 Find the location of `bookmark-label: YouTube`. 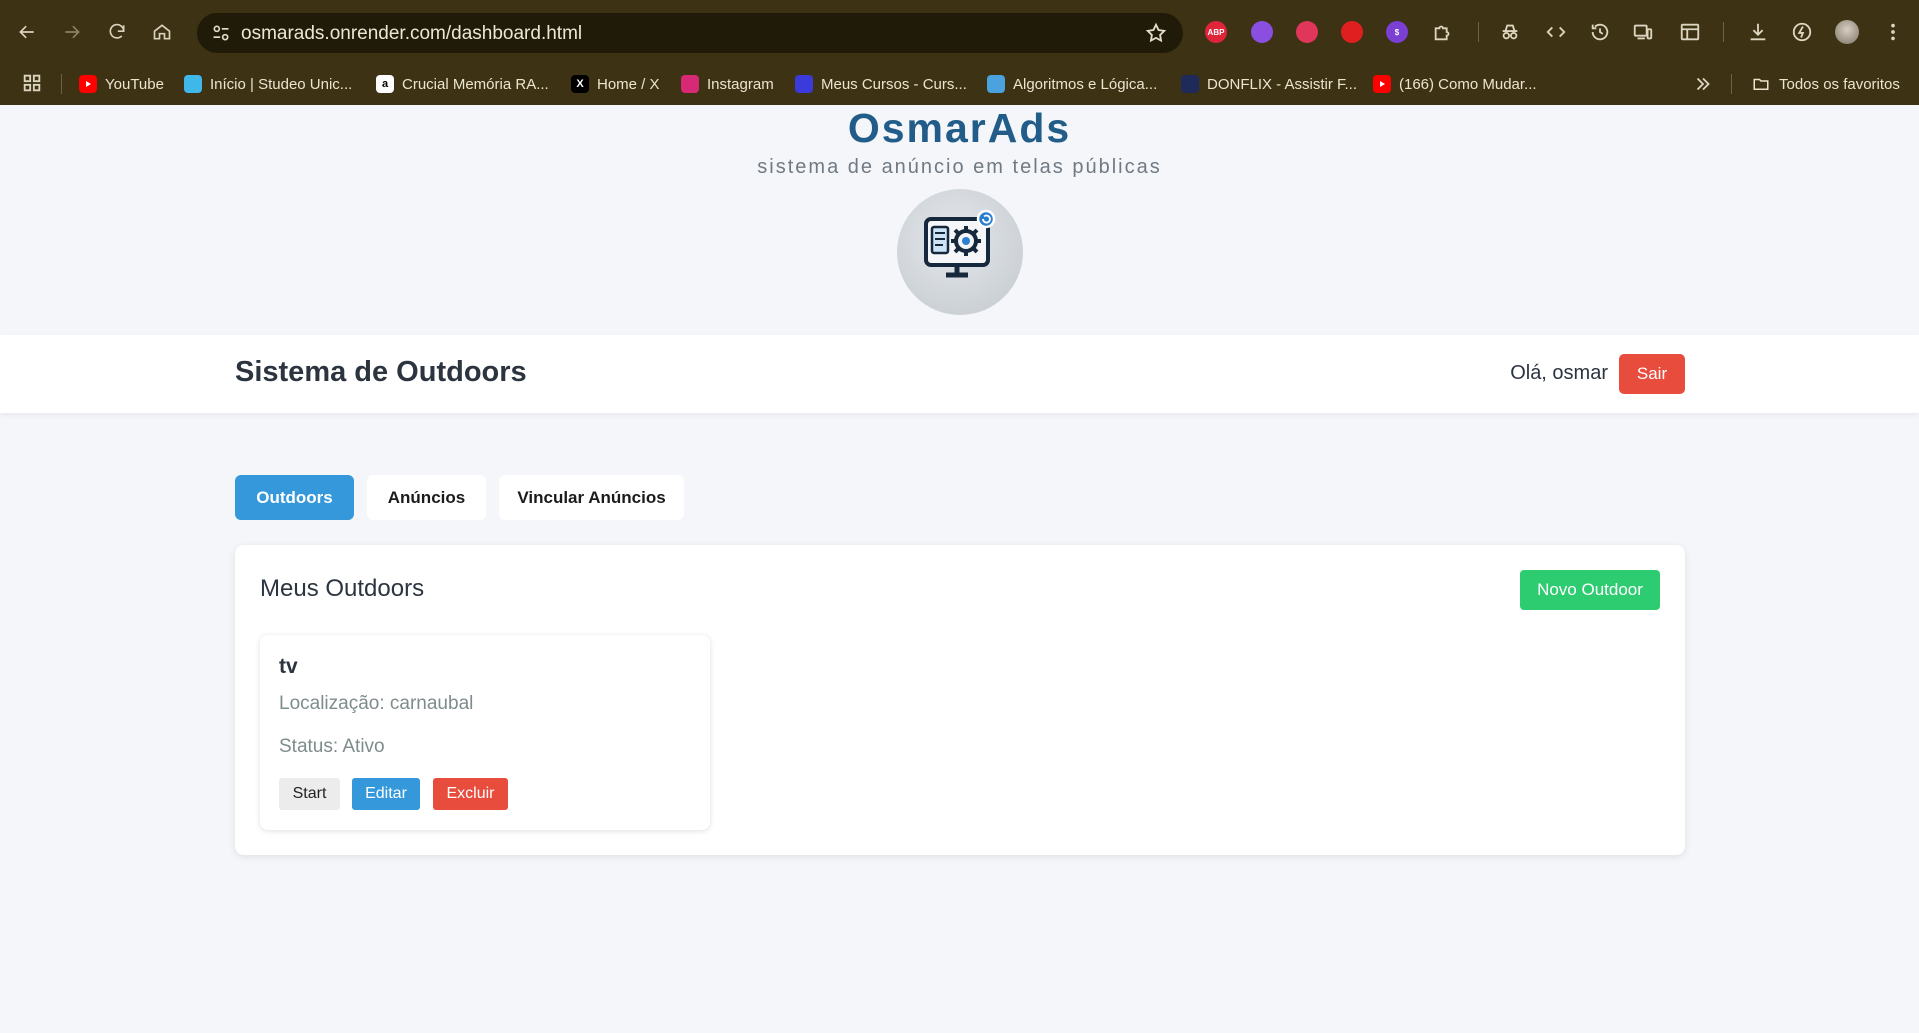

bookmark-label: YouTube is located at coordinates (134, 84).